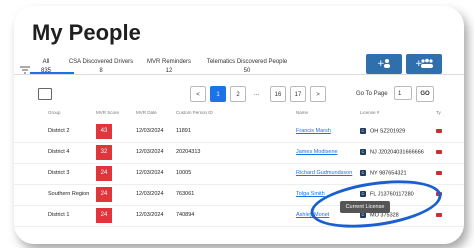  I want to click on column-header-type: Ty, so click(438, 112).